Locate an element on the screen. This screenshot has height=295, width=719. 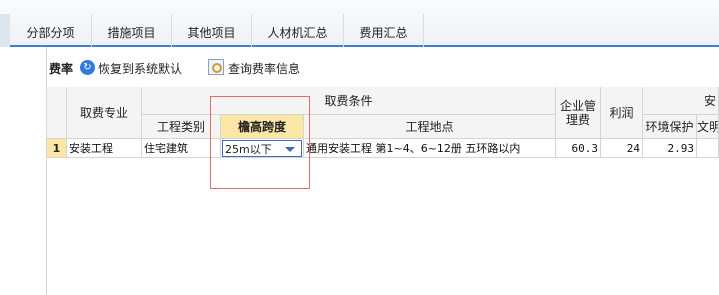
header-project-location: 工程地点 is located at coordinates (430, 127).